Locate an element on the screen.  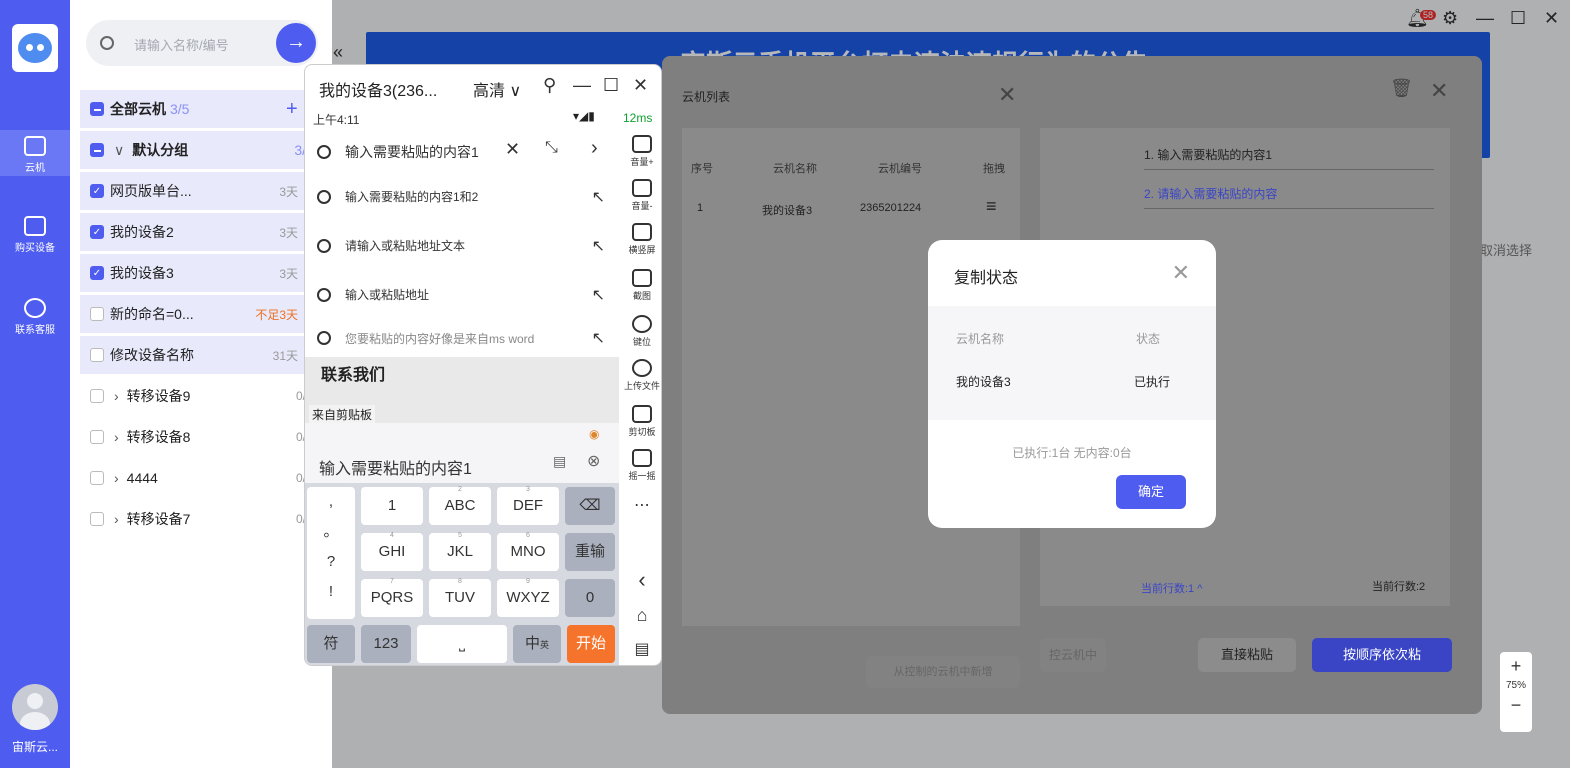
avatar is located at coordinates (35, 707).